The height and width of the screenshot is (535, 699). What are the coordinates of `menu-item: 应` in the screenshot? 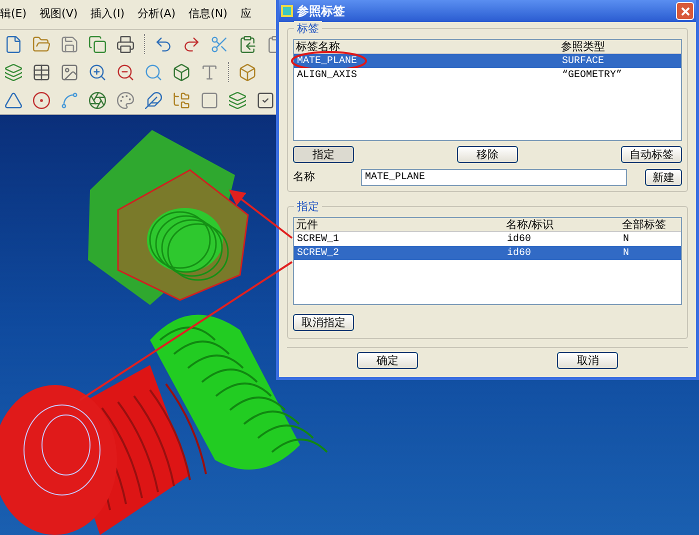 It's located at (246, 14).